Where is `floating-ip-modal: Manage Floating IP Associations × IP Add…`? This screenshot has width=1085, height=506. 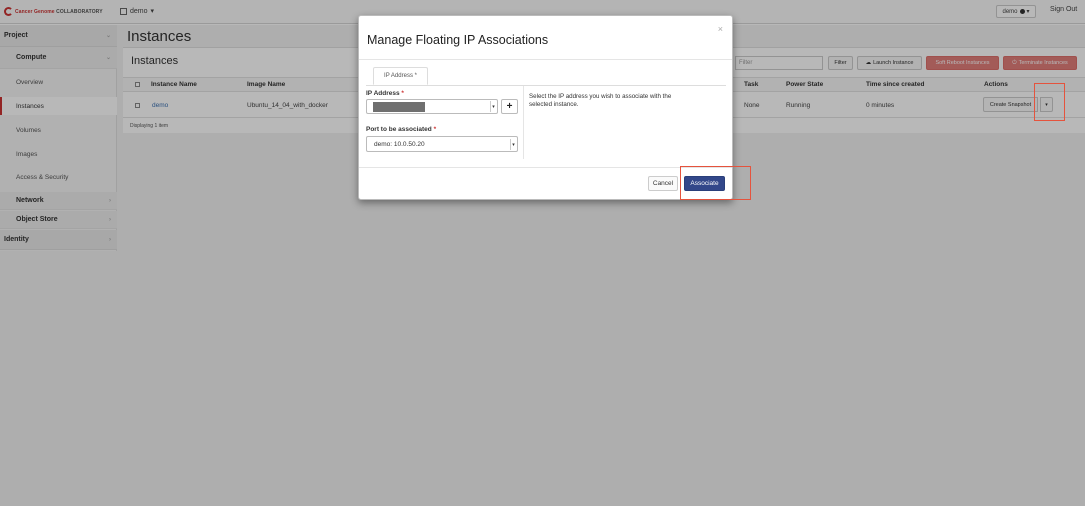 floating-ip-modal: Manage Floating IP Associations × IP Add… is located at coordinates (545, 107).